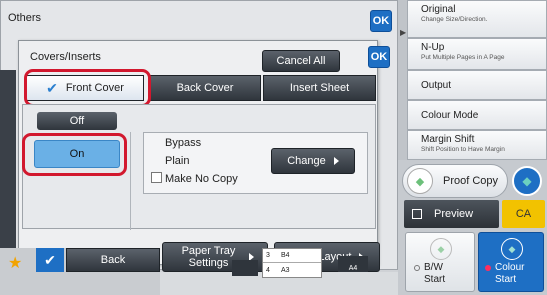 The width and height of the screenshot is (547, 295). I want to click on colour-label: Colour, so click(510, 267).